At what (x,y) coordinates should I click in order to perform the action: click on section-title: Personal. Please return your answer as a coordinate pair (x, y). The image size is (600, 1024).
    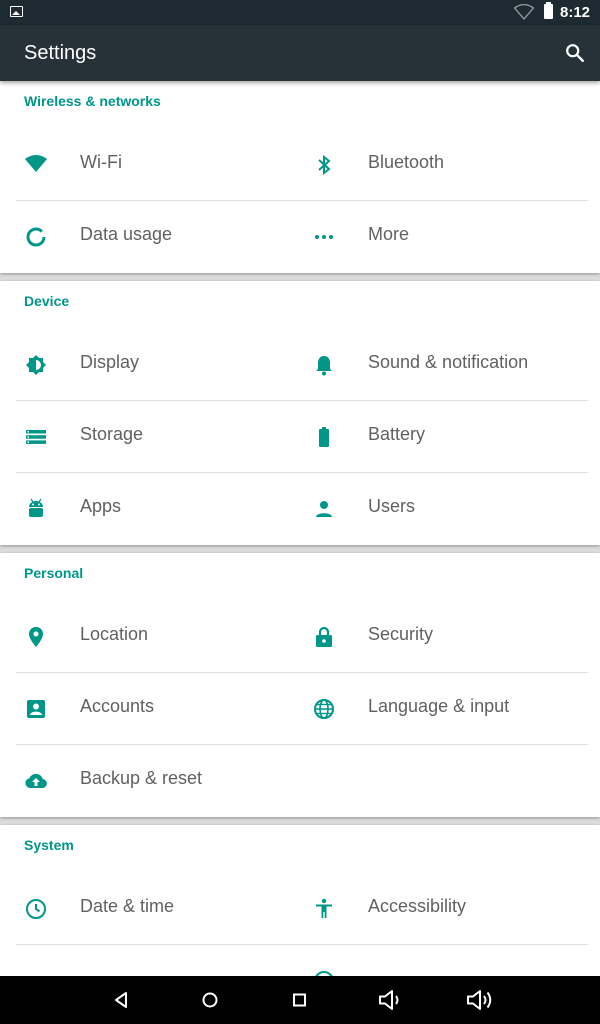
    Looking at the image, I should click on (54, 573).